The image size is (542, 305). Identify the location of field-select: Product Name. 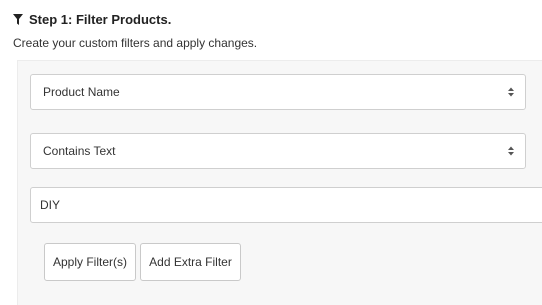
(278, 92).